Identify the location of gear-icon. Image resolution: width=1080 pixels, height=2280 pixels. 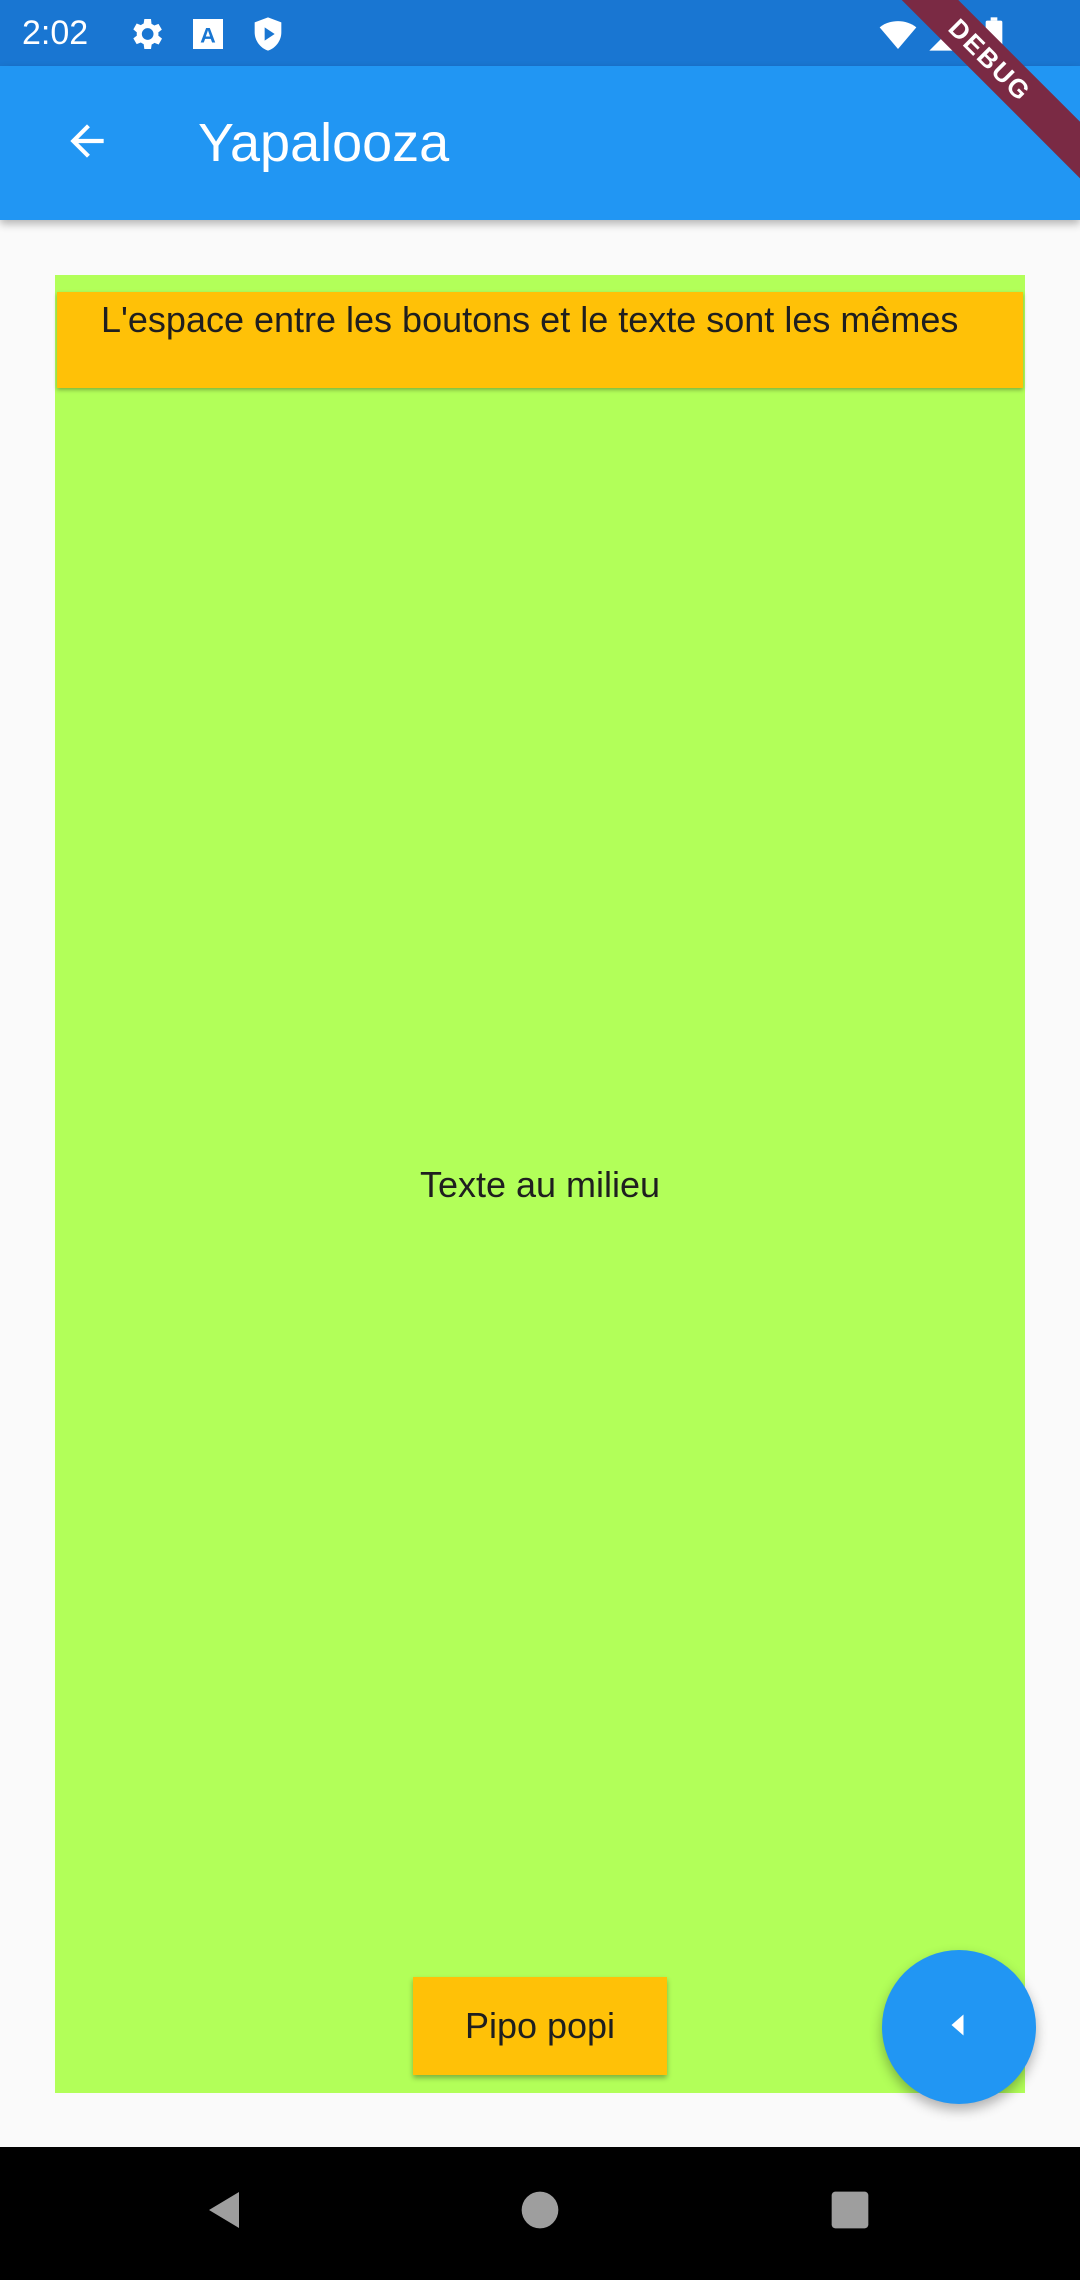
(146, 34).